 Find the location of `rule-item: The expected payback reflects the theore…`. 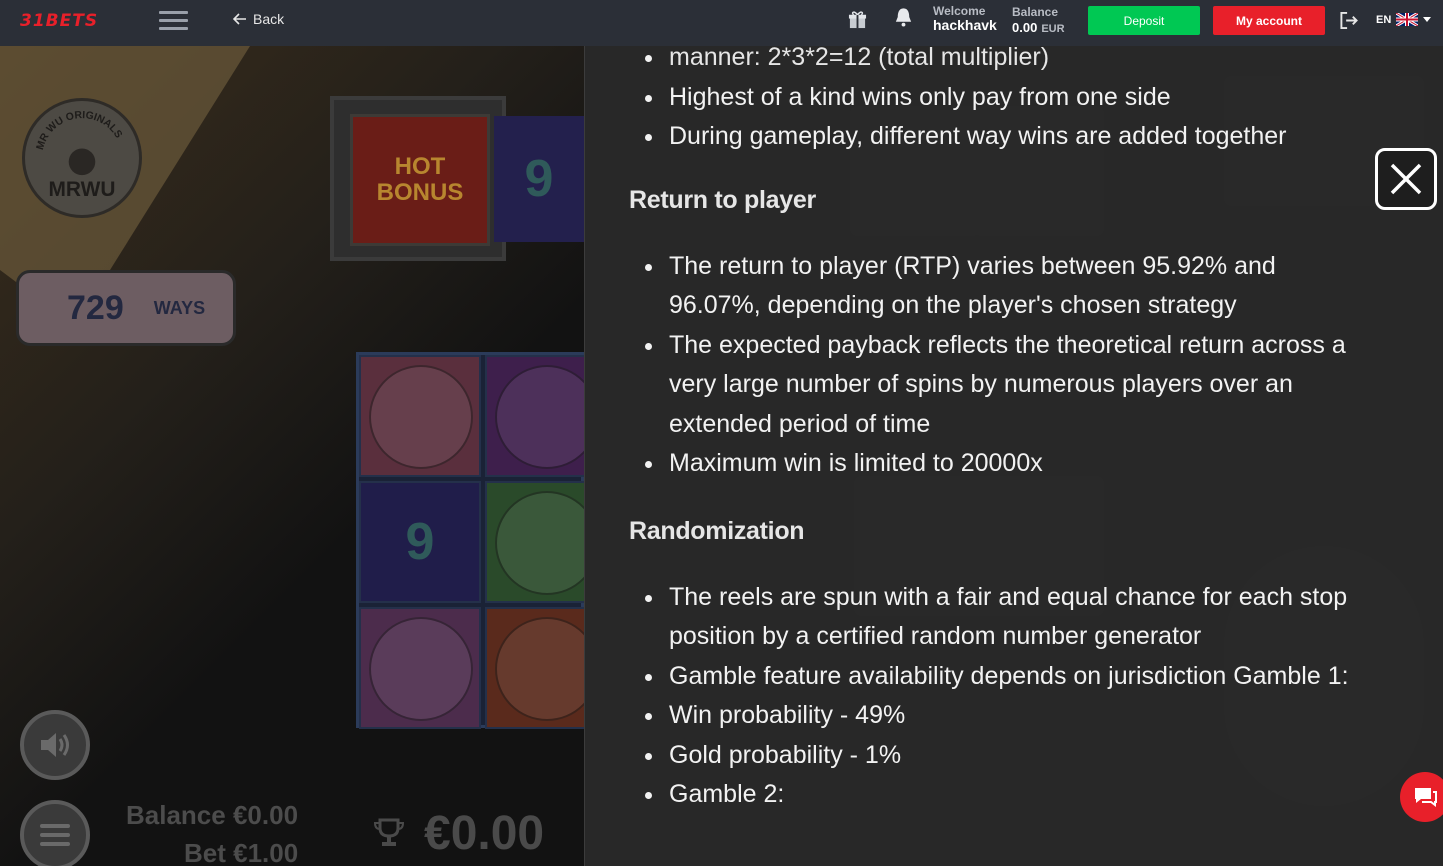

rule-item: The expected payback reflects the theore… is located at coordinates (989, 385).